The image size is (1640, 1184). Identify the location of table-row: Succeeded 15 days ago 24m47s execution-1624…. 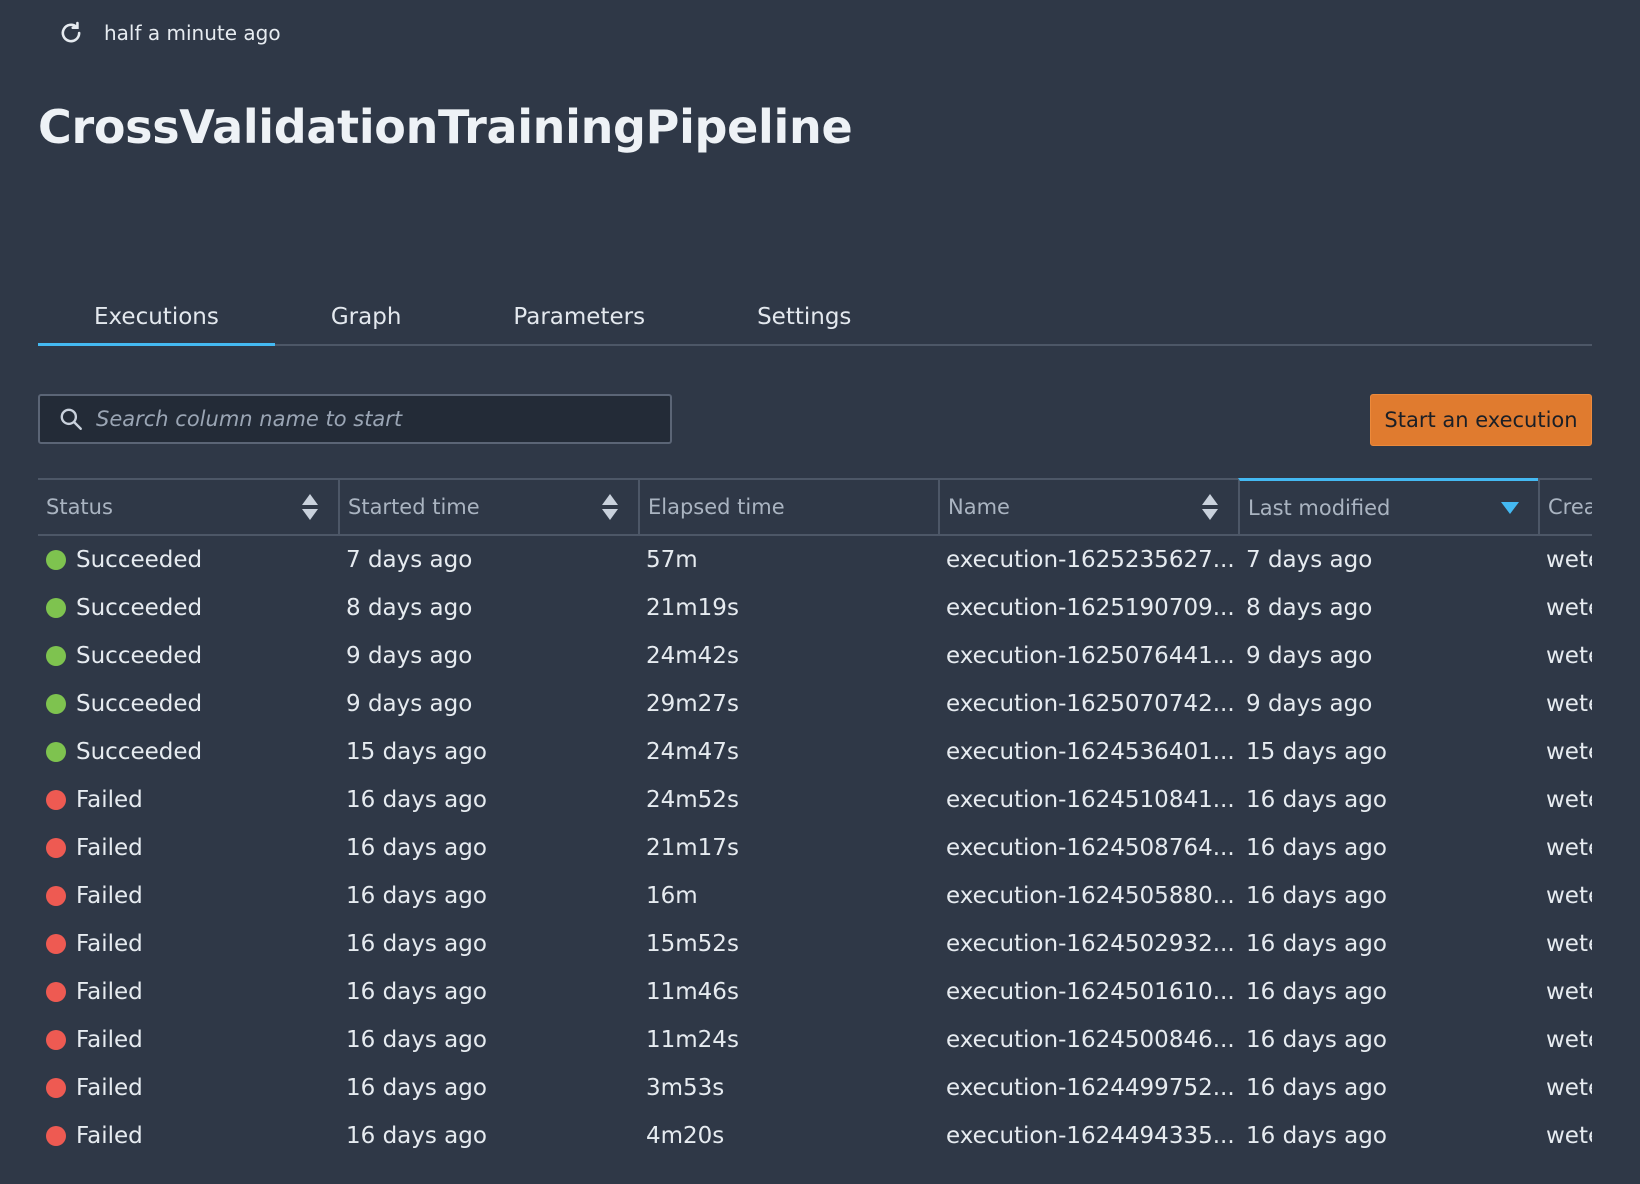
(815, 752).